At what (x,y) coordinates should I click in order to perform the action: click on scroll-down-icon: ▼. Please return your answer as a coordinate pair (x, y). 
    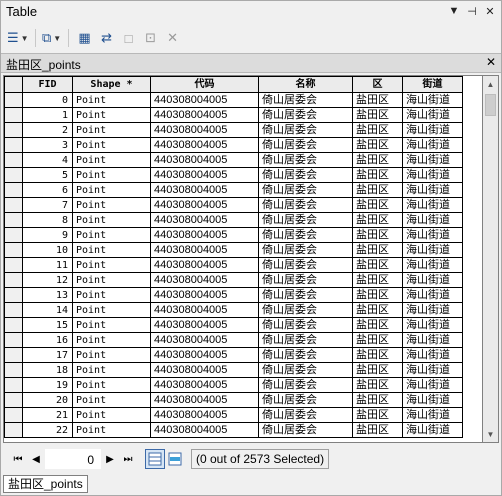
    Looking at the image, I should click on (490, 434).